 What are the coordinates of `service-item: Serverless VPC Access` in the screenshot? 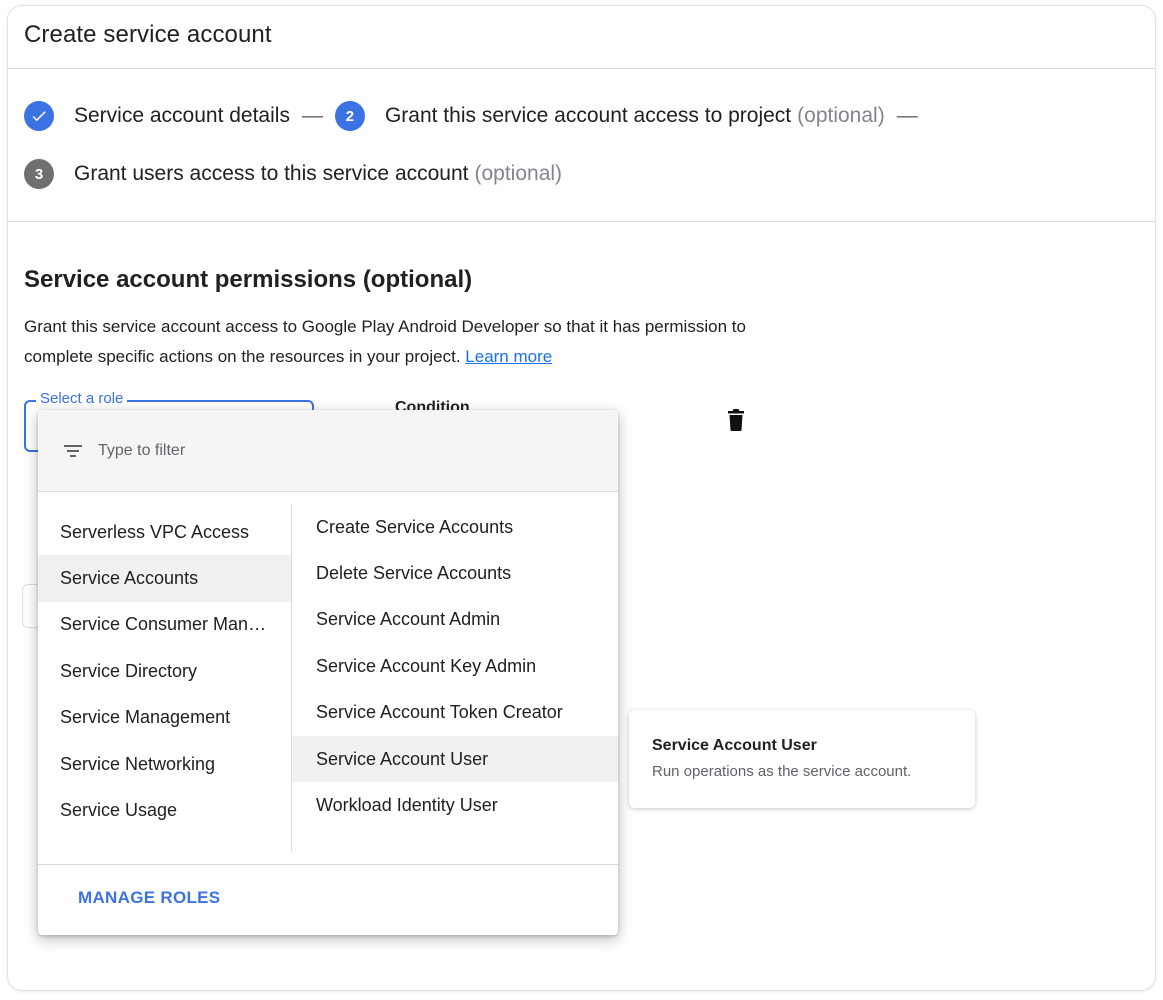 It's located at (164, 532).